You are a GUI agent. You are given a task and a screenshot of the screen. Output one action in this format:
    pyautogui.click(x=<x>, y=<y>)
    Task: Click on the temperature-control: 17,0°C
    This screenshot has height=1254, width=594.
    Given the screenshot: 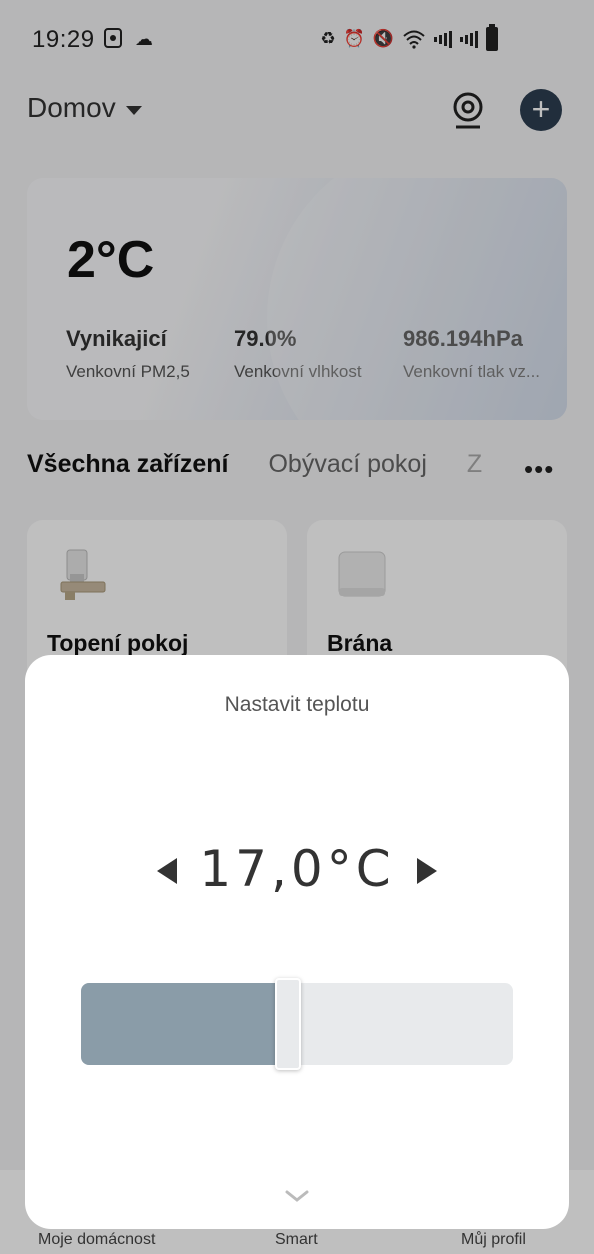 What is the action you would take?
    pyautogui.click(x=297, y=875)
    